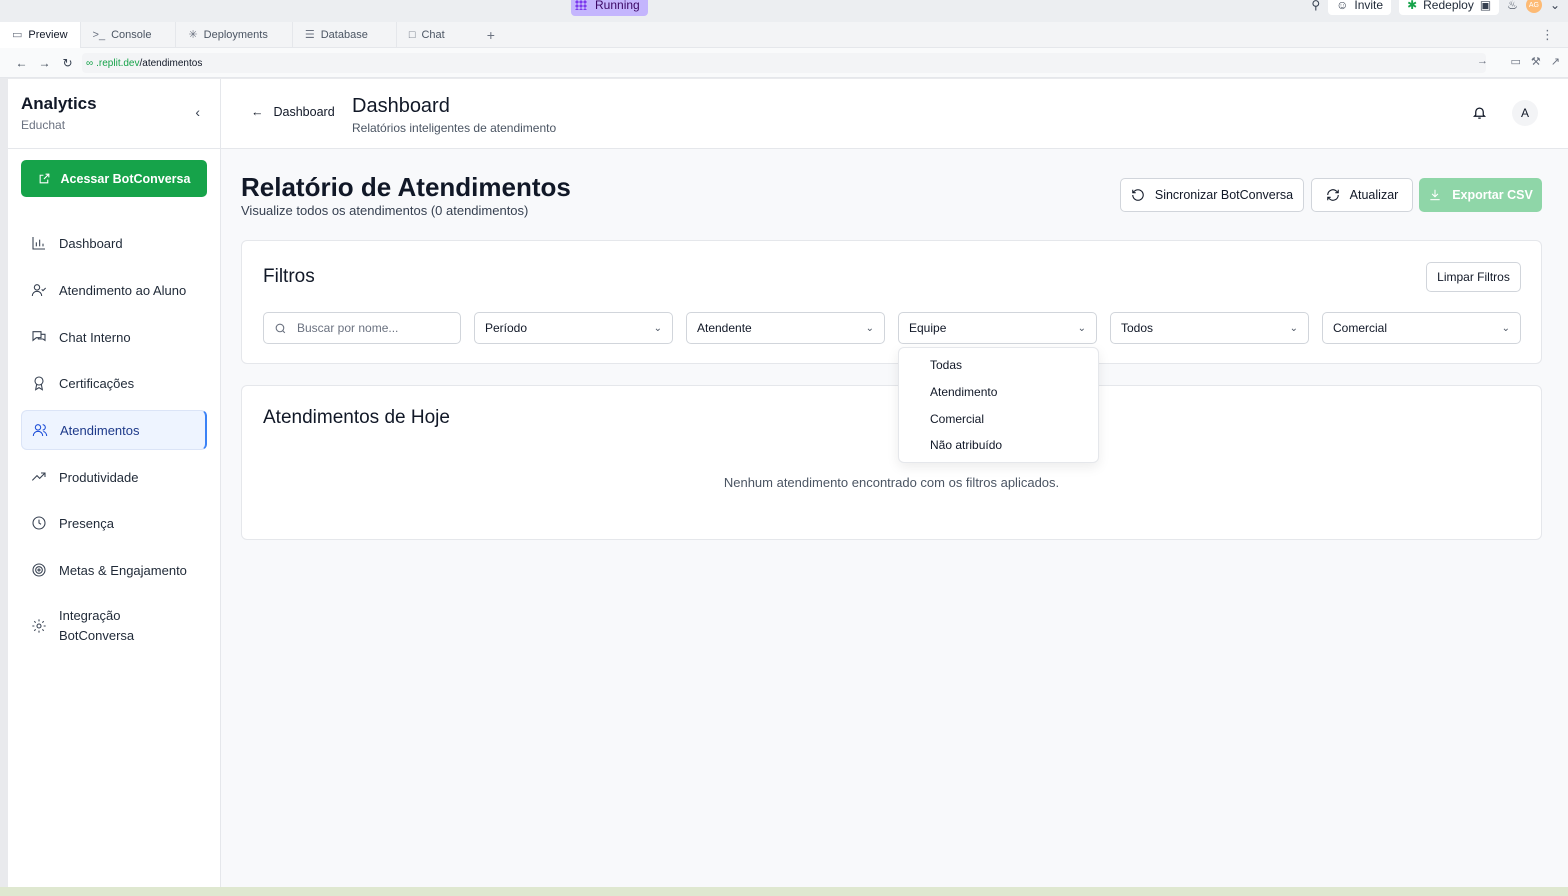 The width and height of the screenshot is (1568, 896). Describe the element at coordinates (39, 477) in the screenshot. I see `trending-up-icon` at that location.